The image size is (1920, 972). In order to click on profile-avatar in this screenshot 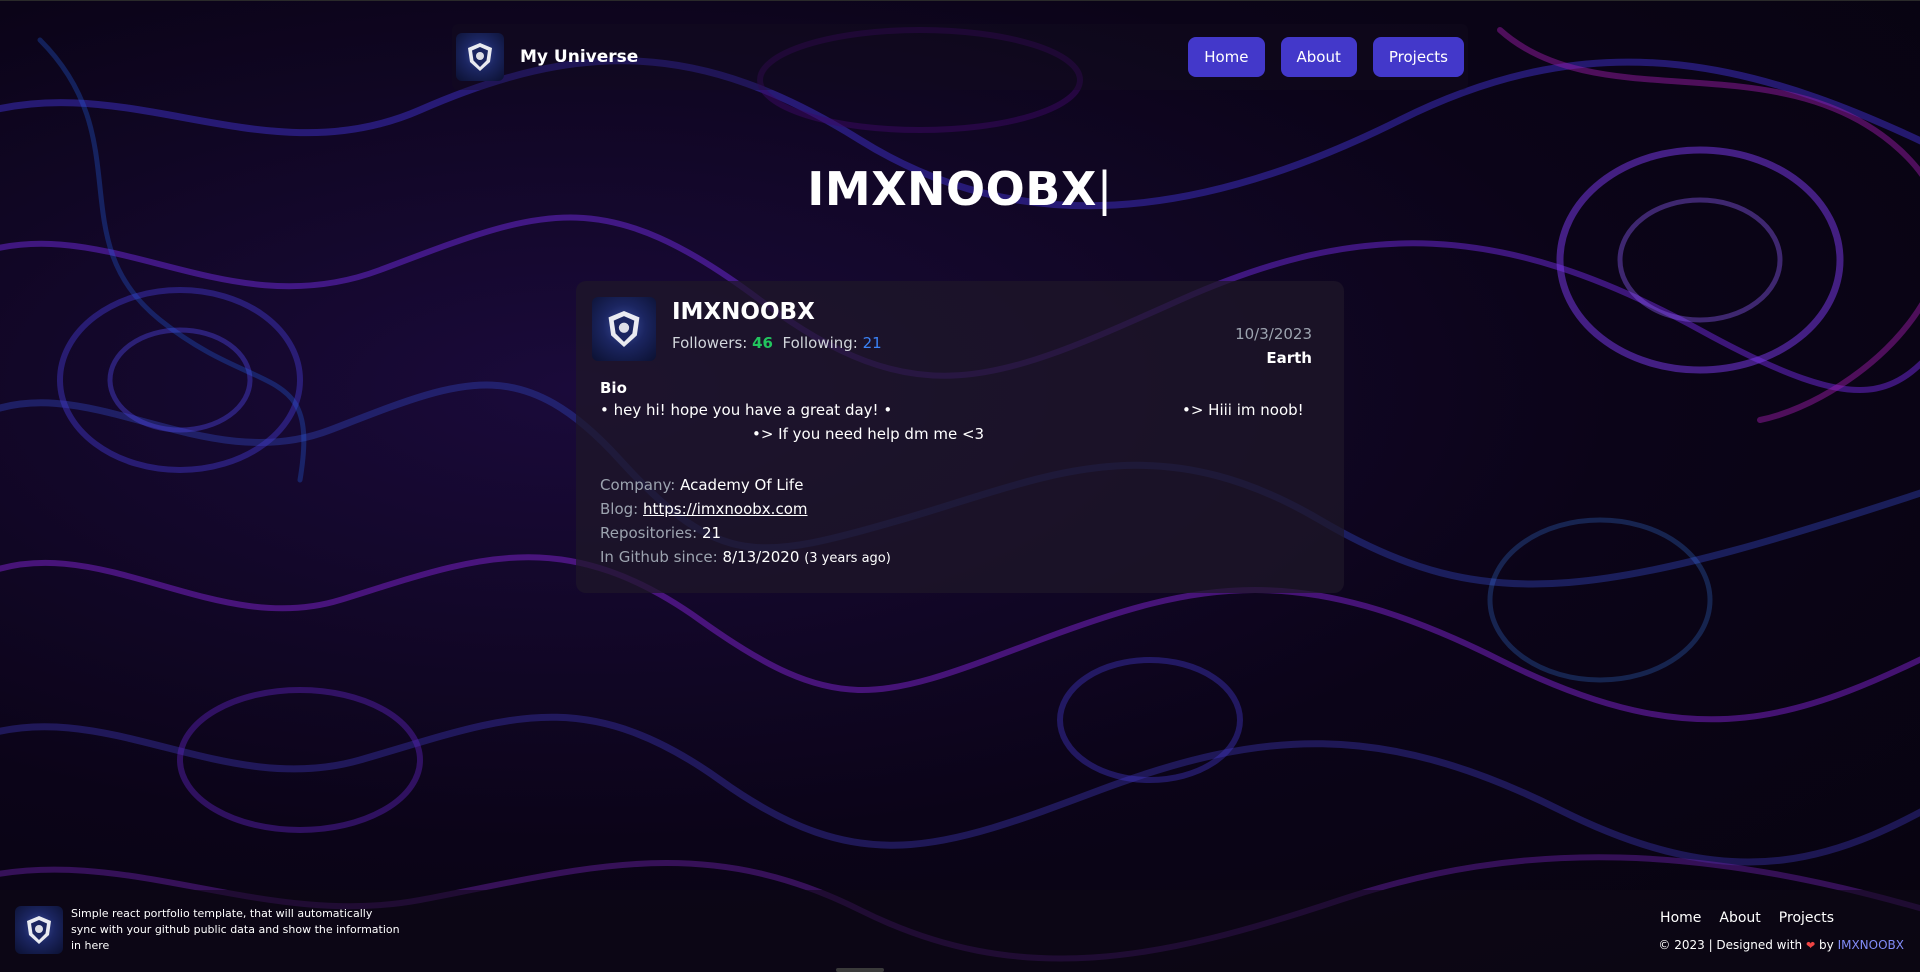, I will do `click(624, 329)`.